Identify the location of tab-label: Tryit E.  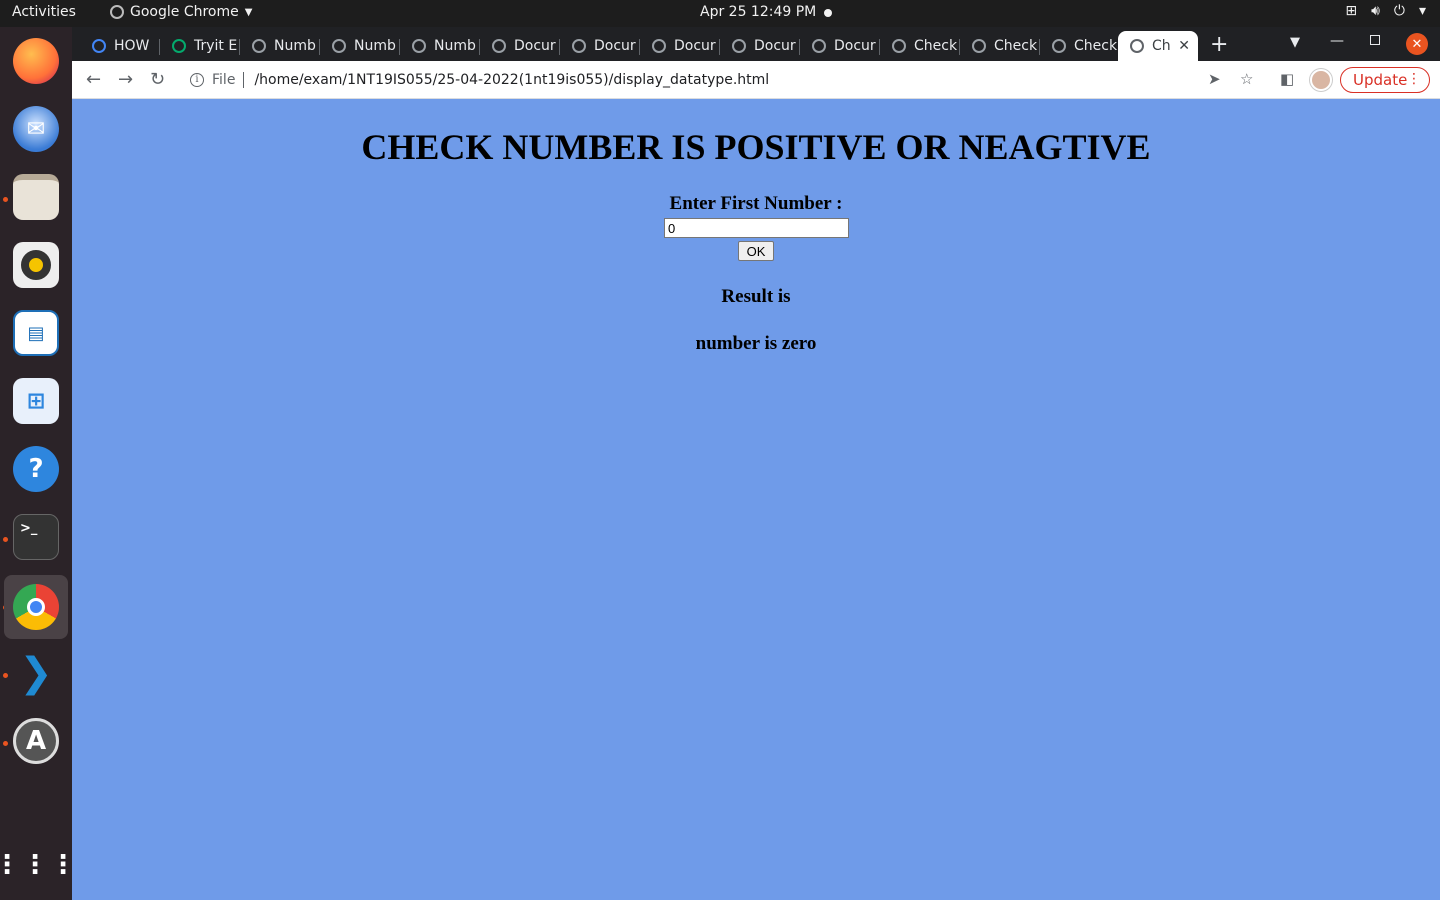
(216, 46).